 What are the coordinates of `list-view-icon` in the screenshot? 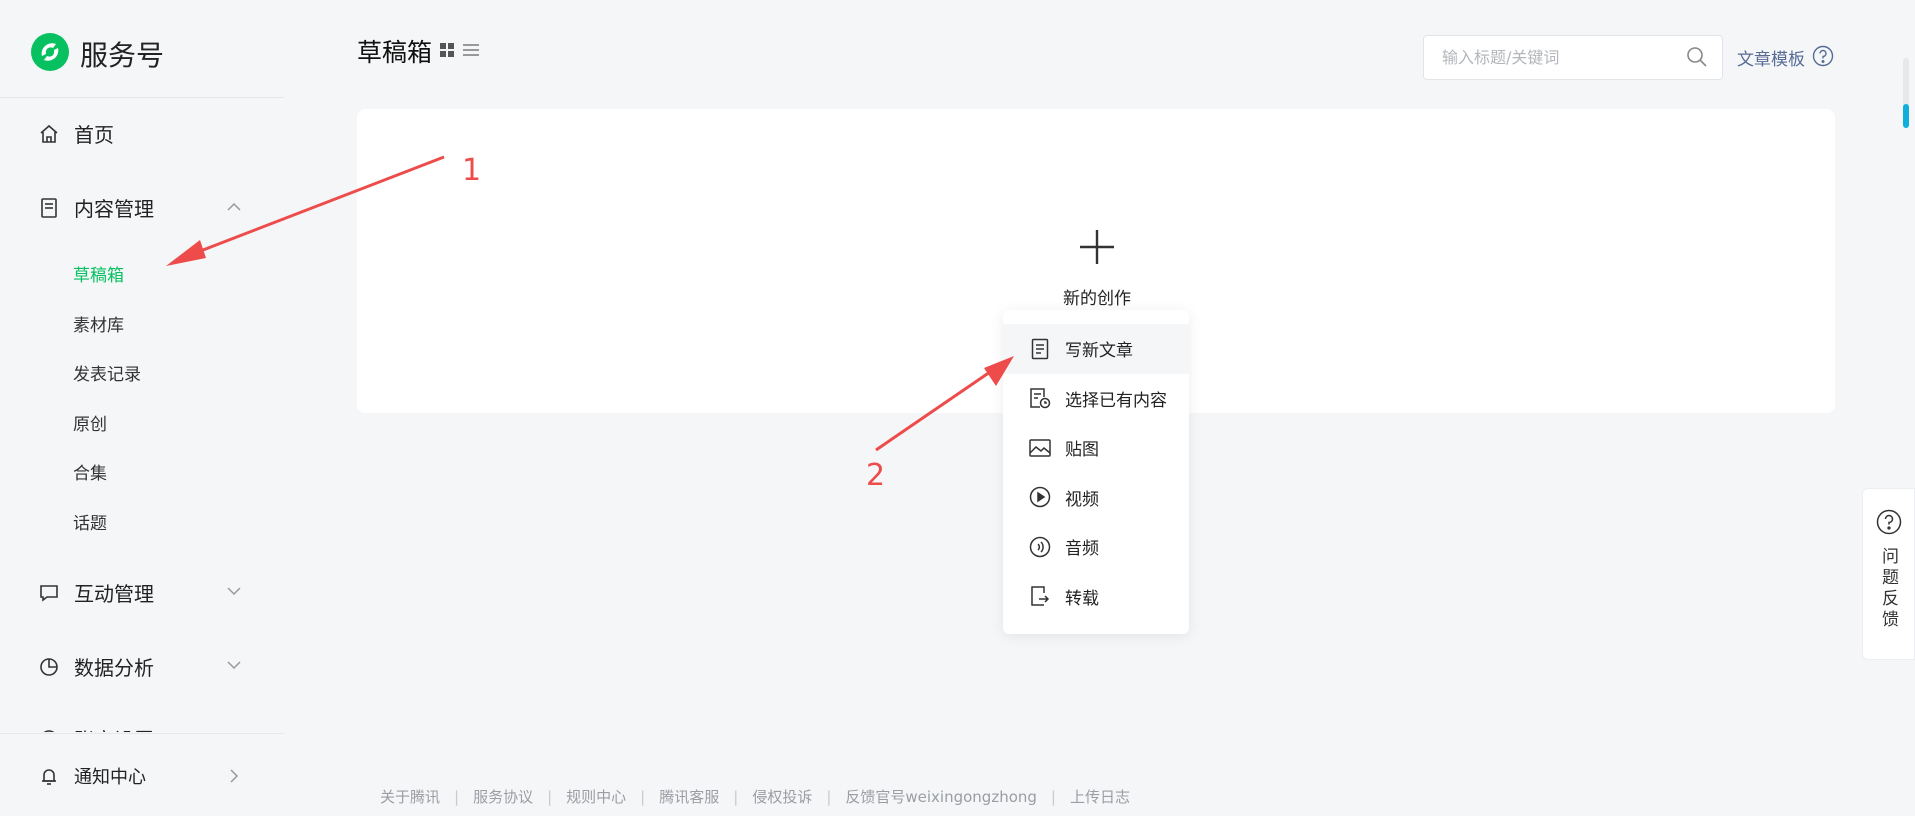 It's located at (471, 52).